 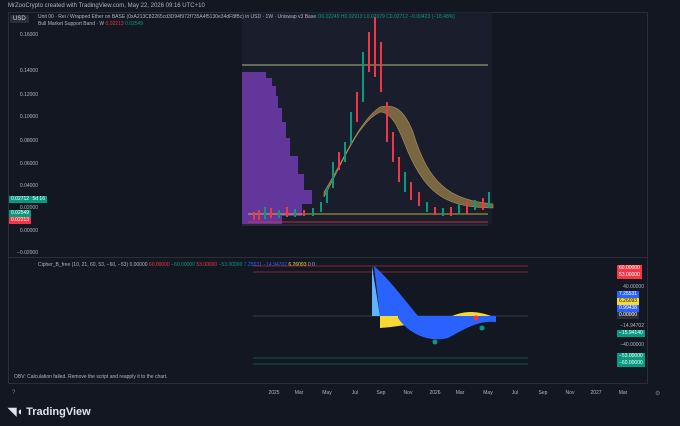 I want to click on price-tick: 0.08000, so click(x=28, y=141).